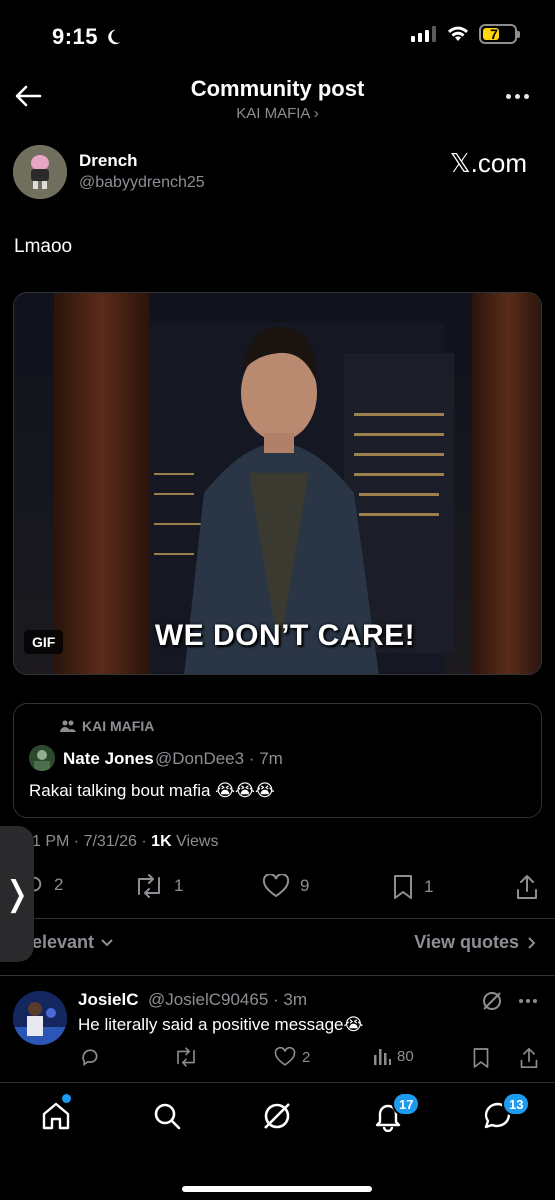  I want to click on tab-notifications: 17, so click(396, 1112).